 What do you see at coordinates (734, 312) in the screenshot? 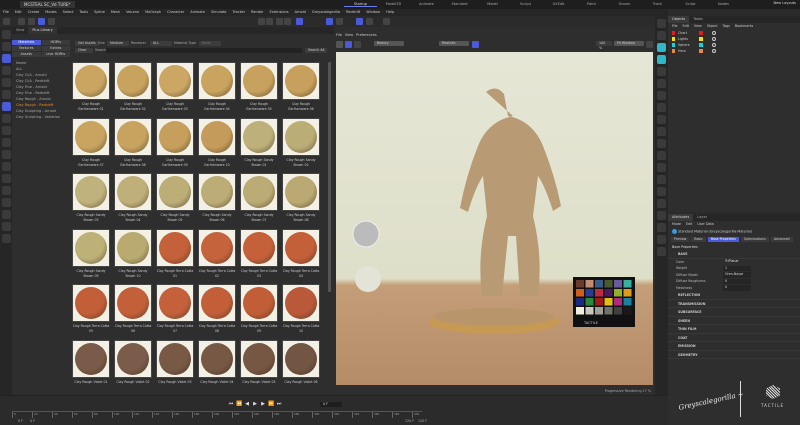
I see `section-subsurface: SUBSURFACE` at bounding box center [734, 312].